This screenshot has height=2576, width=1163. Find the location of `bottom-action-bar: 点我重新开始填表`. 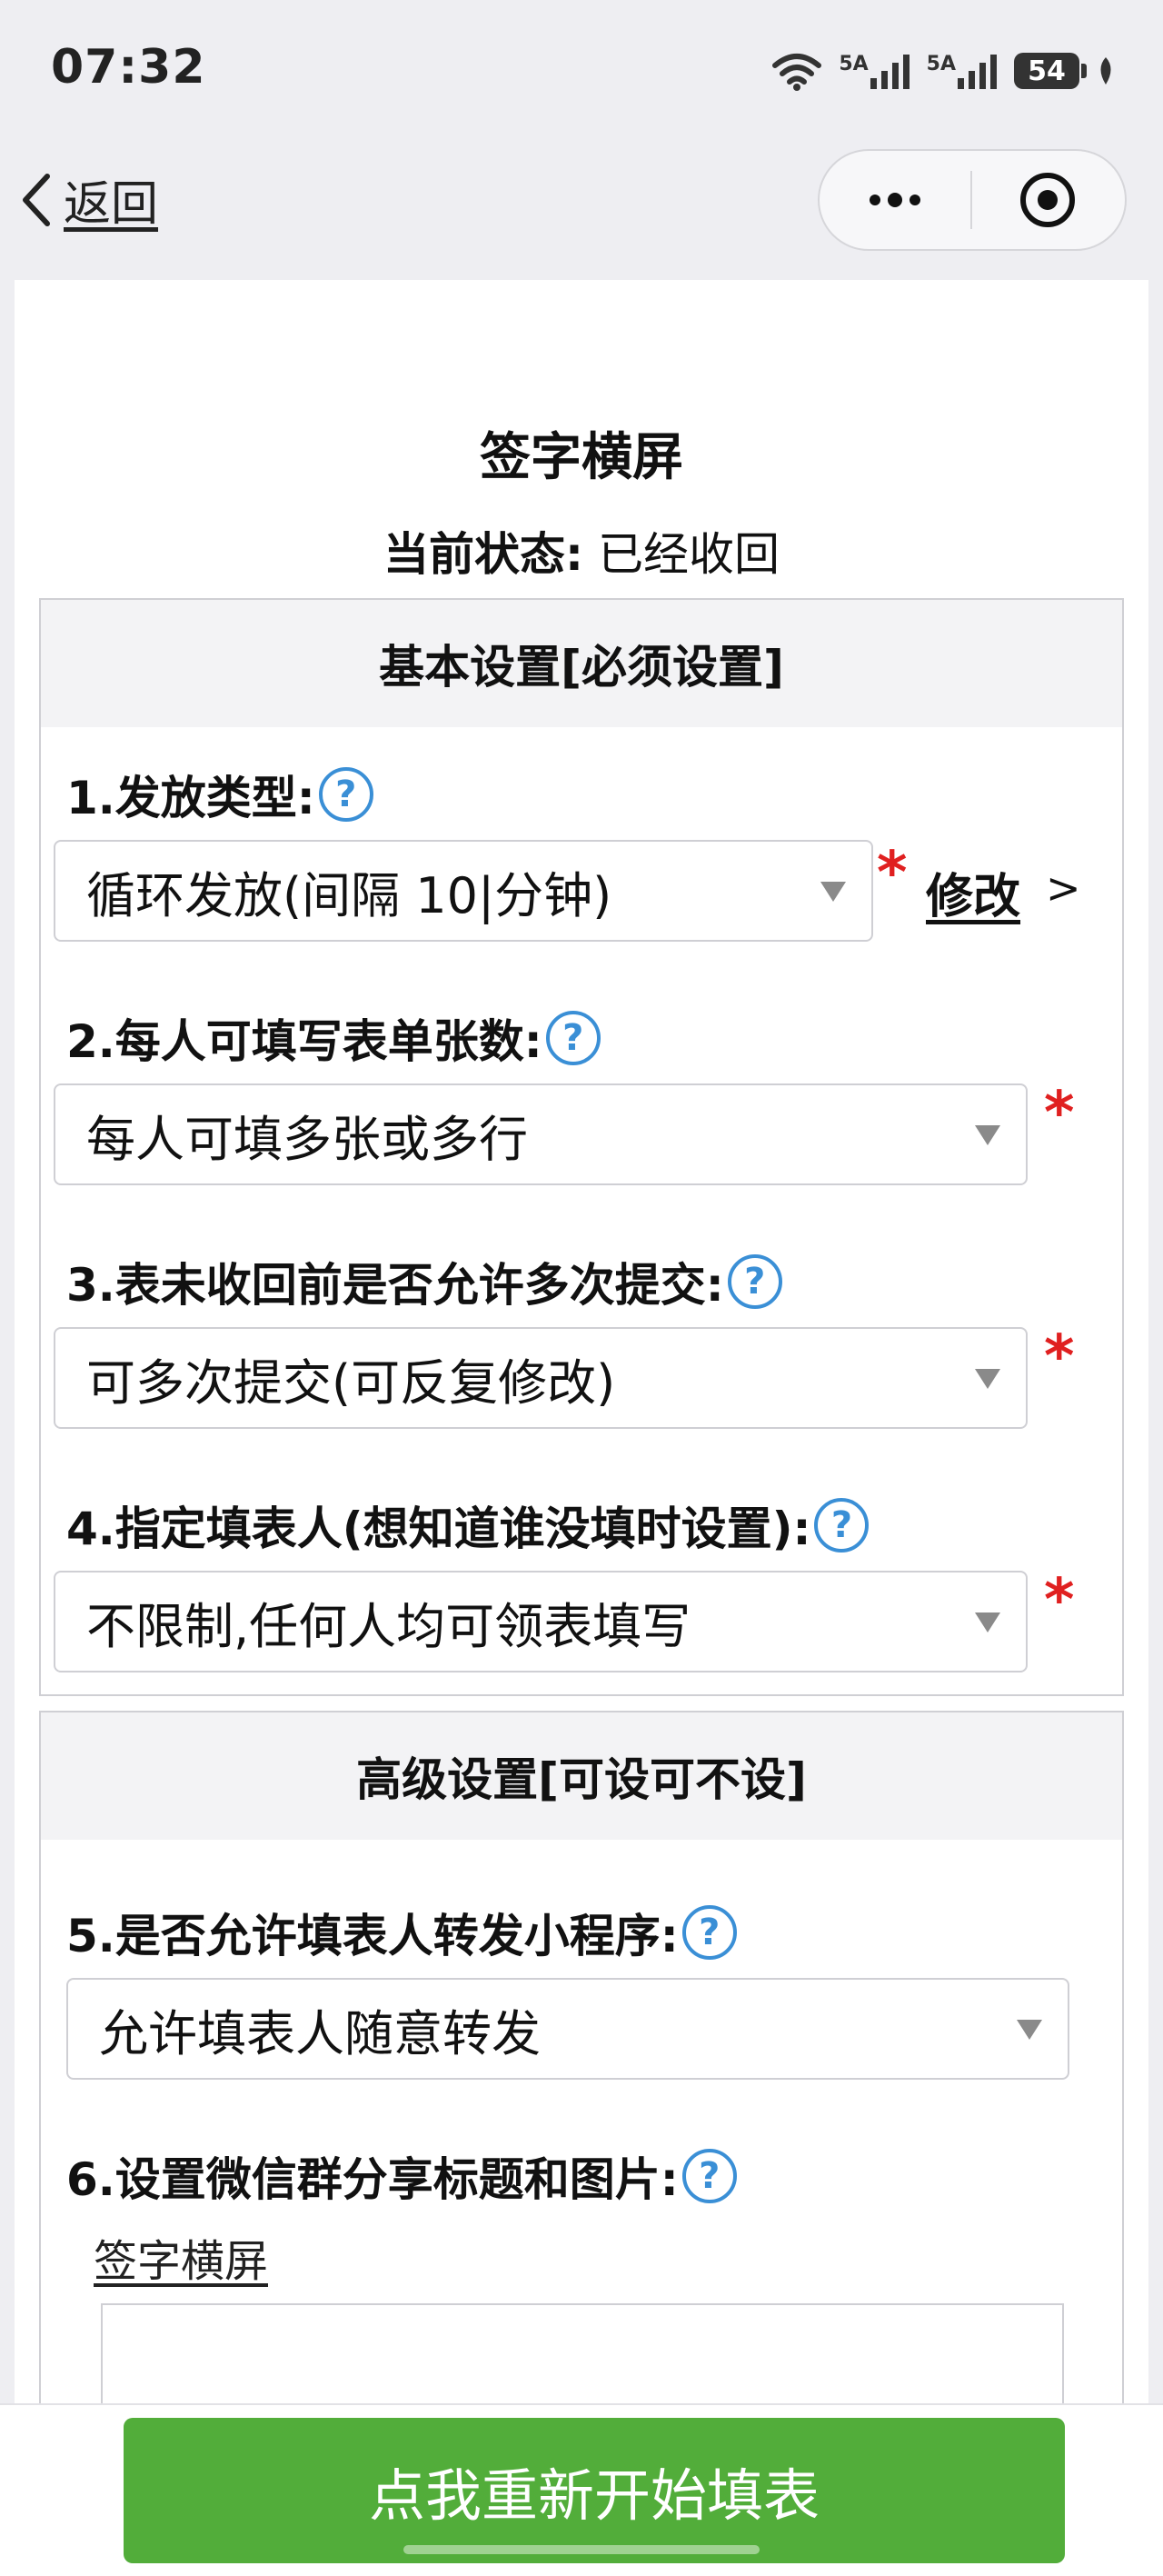

bottom-action-bar: 点我重新开始填表 is located at coordinates (581, 2489).